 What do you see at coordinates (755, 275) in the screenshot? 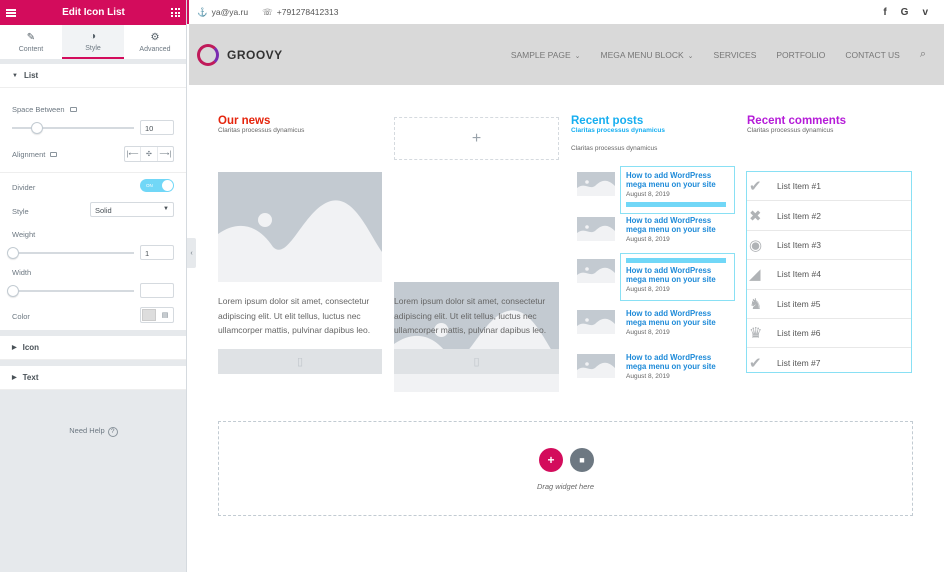
I see `cheese-icon: ◢` at bounding box center [755, 275].